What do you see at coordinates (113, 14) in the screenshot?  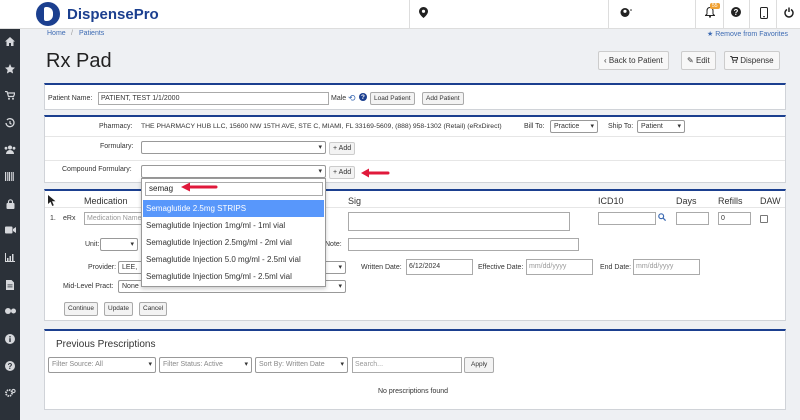 I see `app-name: DispensePro` at bounding box center [113, 14].